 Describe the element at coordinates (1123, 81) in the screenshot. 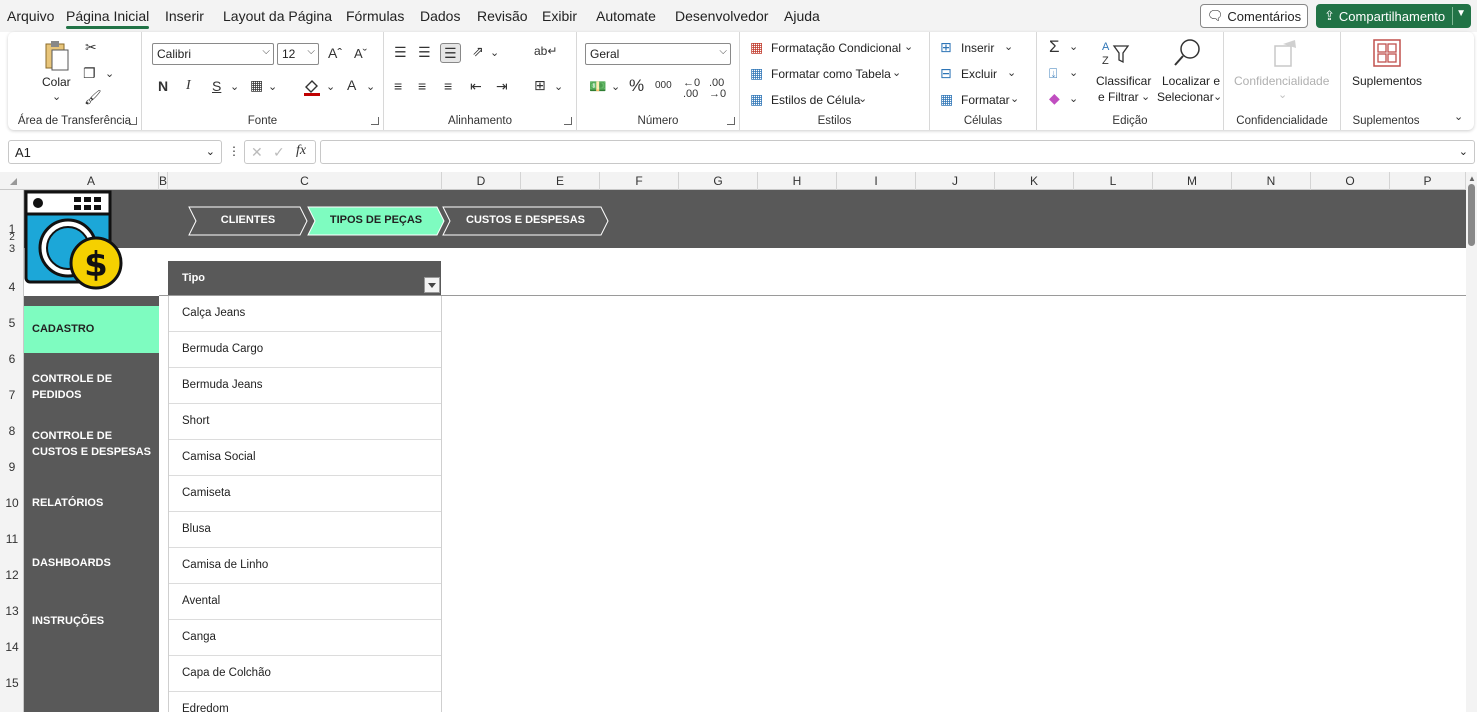

I see `sort-filter-label-1: Classificar` at that location.